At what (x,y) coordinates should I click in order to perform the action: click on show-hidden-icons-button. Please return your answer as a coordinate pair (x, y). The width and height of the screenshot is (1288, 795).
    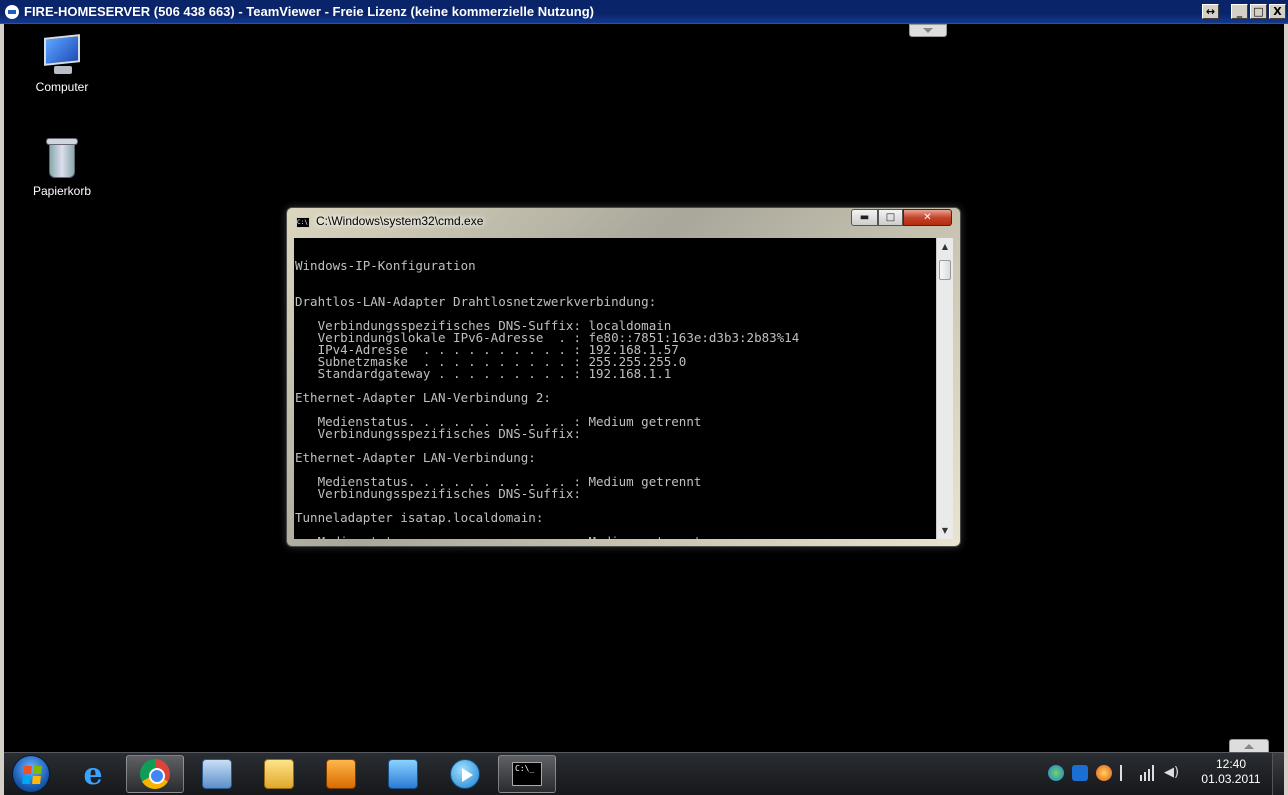
    Looking at the image, I should click on (1249, 746).